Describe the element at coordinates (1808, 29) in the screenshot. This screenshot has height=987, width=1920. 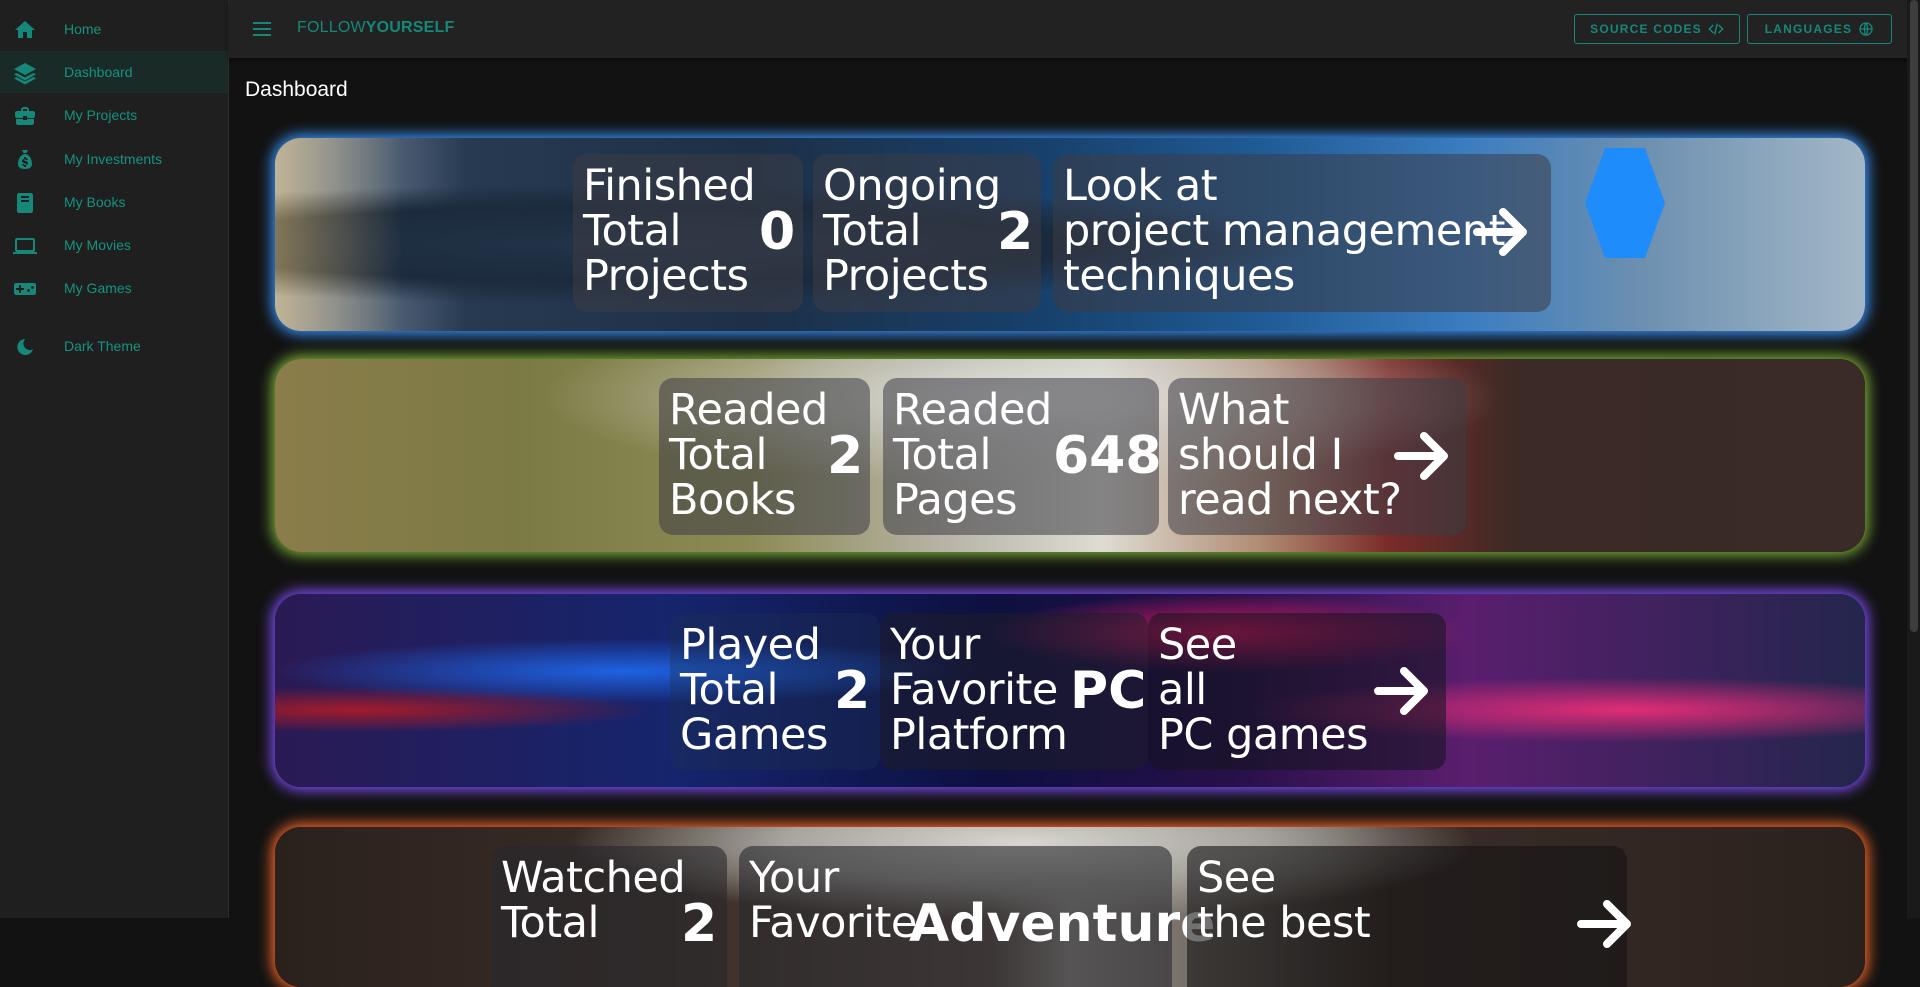
I see `languages-label: LANGUAGES` at that location.